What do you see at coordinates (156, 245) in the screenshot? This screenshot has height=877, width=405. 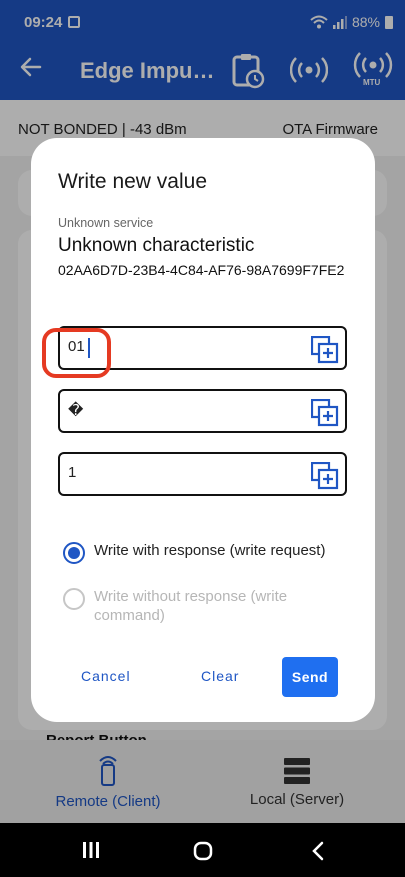 I see `characteristic-name: Unknown characteristic` at bounding box center [156, 245].